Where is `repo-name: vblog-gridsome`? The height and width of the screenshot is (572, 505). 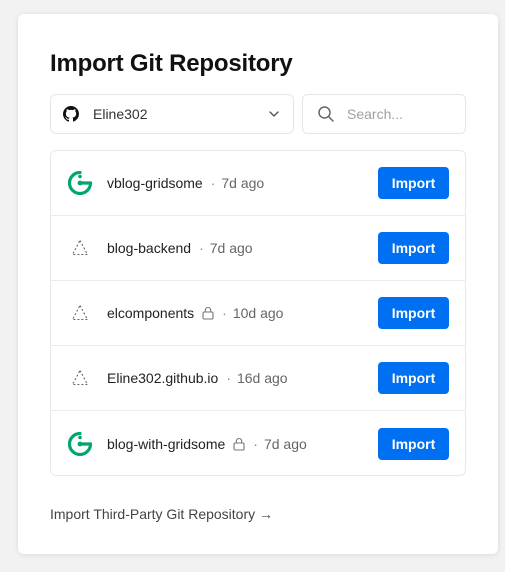 repo-name: vblog-gridsome is located at coordinates (155, 183).